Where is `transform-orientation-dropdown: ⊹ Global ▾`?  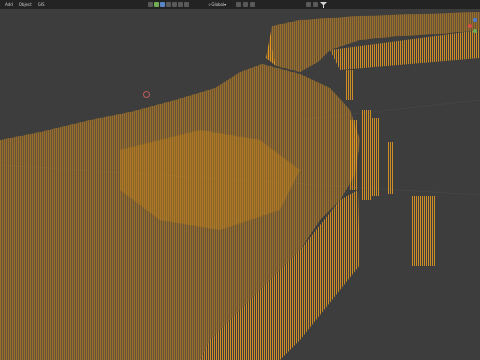
transform-orientation-dropdown: ⊹ Global ▾ is located at coordinates (221, 4).